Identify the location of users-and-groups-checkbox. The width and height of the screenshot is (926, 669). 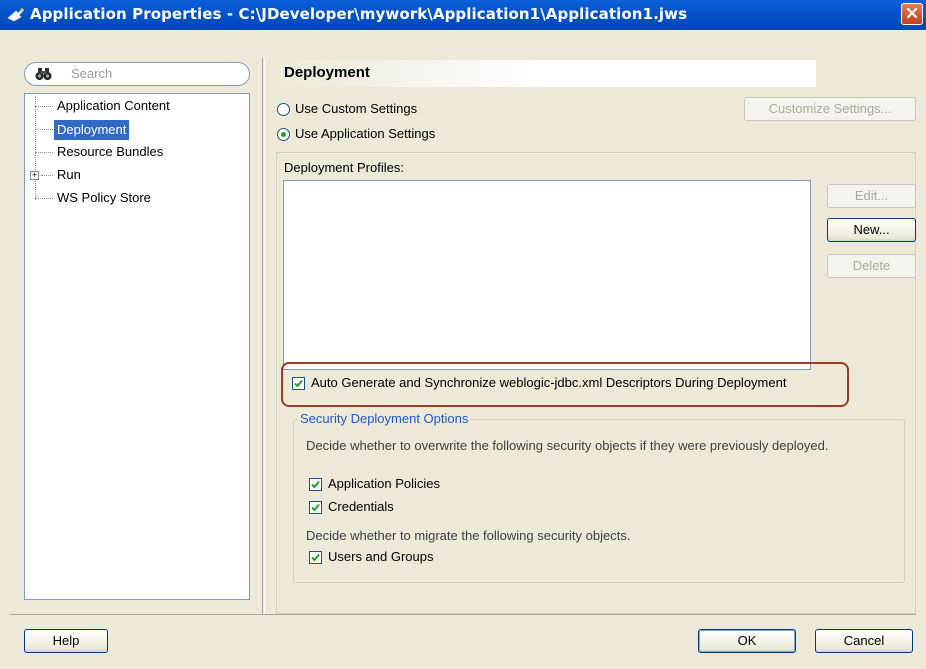
(315, 557).